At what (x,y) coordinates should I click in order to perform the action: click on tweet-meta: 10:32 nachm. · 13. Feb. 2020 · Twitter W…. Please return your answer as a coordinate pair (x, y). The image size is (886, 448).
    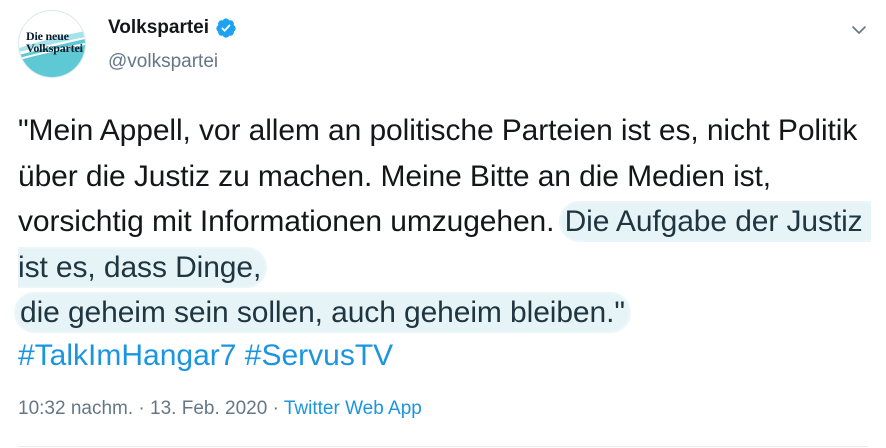
    Looking at the image, I should click on (220, 409).